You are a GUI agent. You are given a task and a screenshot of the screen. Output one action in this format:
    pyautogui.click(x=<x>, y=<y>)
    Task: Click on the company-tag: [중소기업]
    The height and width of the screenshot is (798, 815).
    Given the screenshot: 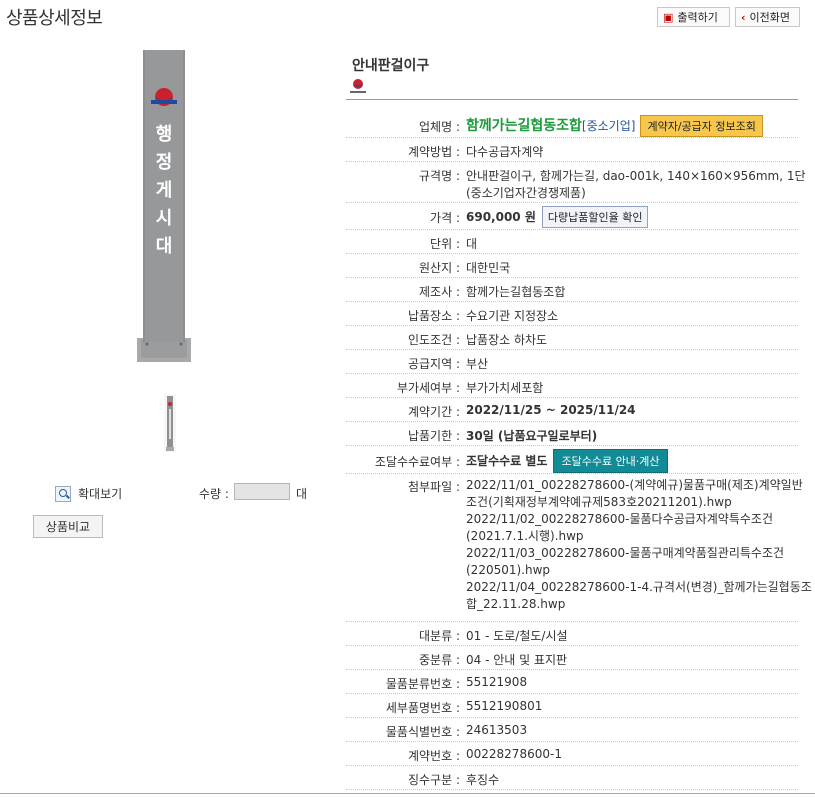 What is the action you would take?
    pyautogui.click(x=608, y=126)
    